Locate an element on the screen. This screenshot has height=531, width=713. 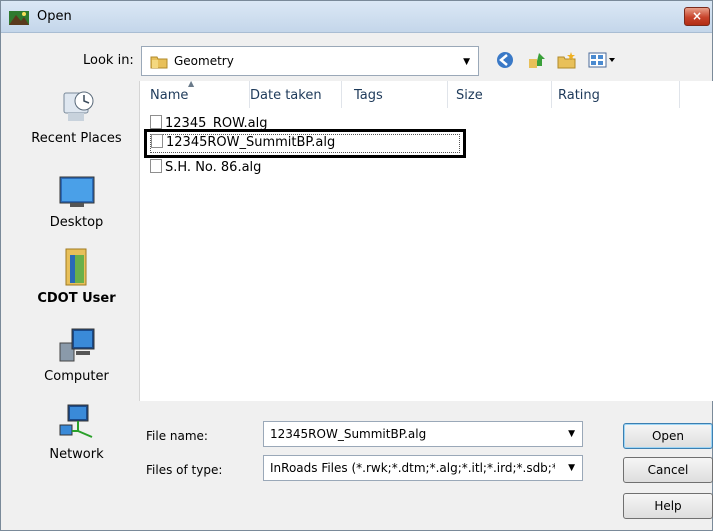
place-recent-places: Recent Places is located at coordinates (76, 116).